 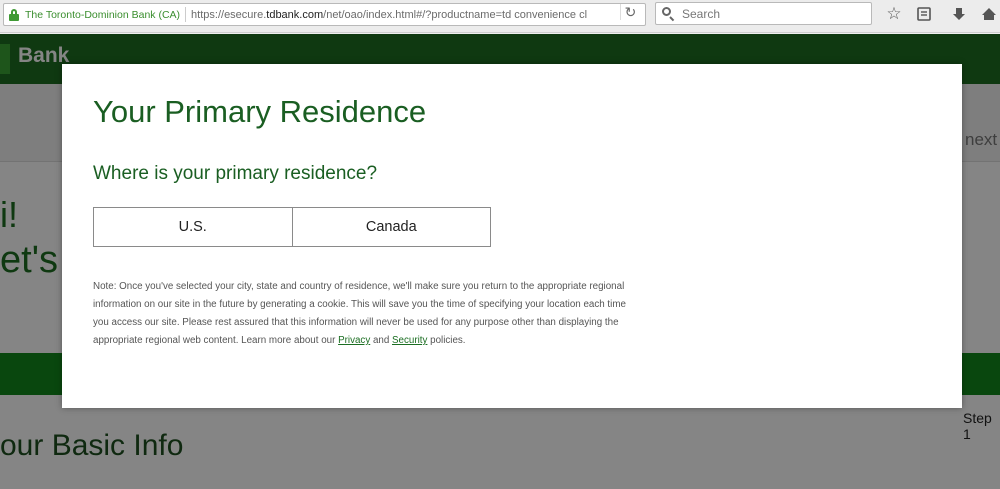 What do you see at coordinates (193, 227) in the screenshot?
I see `us-option-button: U.S.` at bounding box center [193, 227].